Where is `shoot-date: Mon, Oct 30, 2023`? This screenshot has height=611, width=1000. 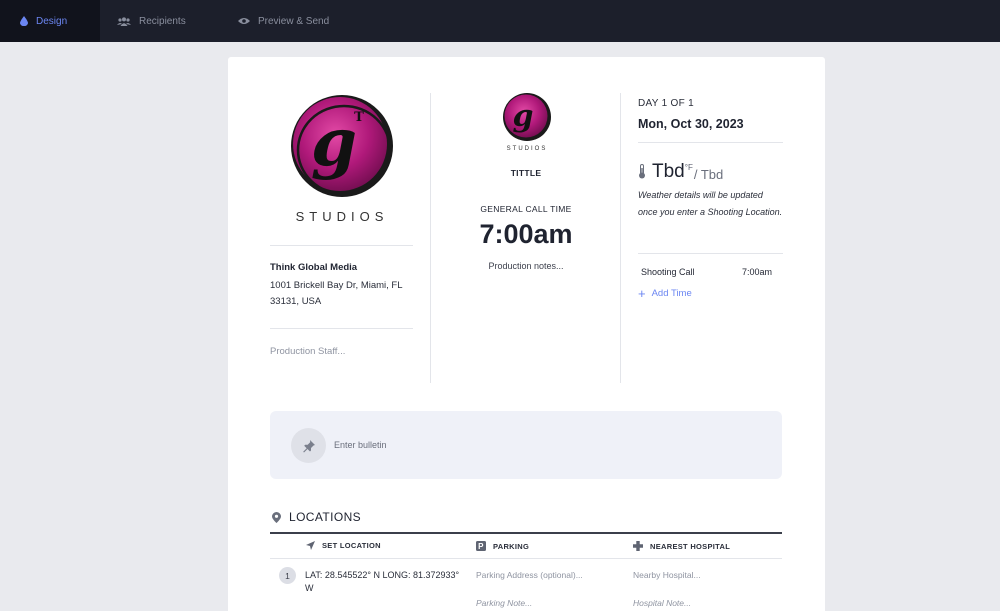 shoot-date: Mon, Oct 30, 2023 is located at coordinates (691, 124).